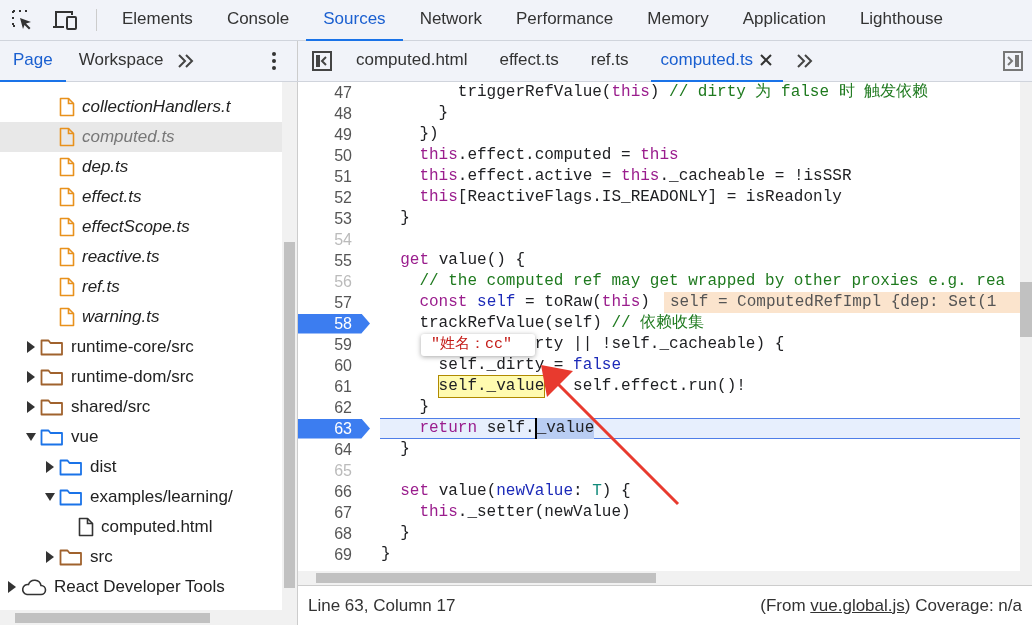  I want to click on cloud-icon, so click(34, 587).